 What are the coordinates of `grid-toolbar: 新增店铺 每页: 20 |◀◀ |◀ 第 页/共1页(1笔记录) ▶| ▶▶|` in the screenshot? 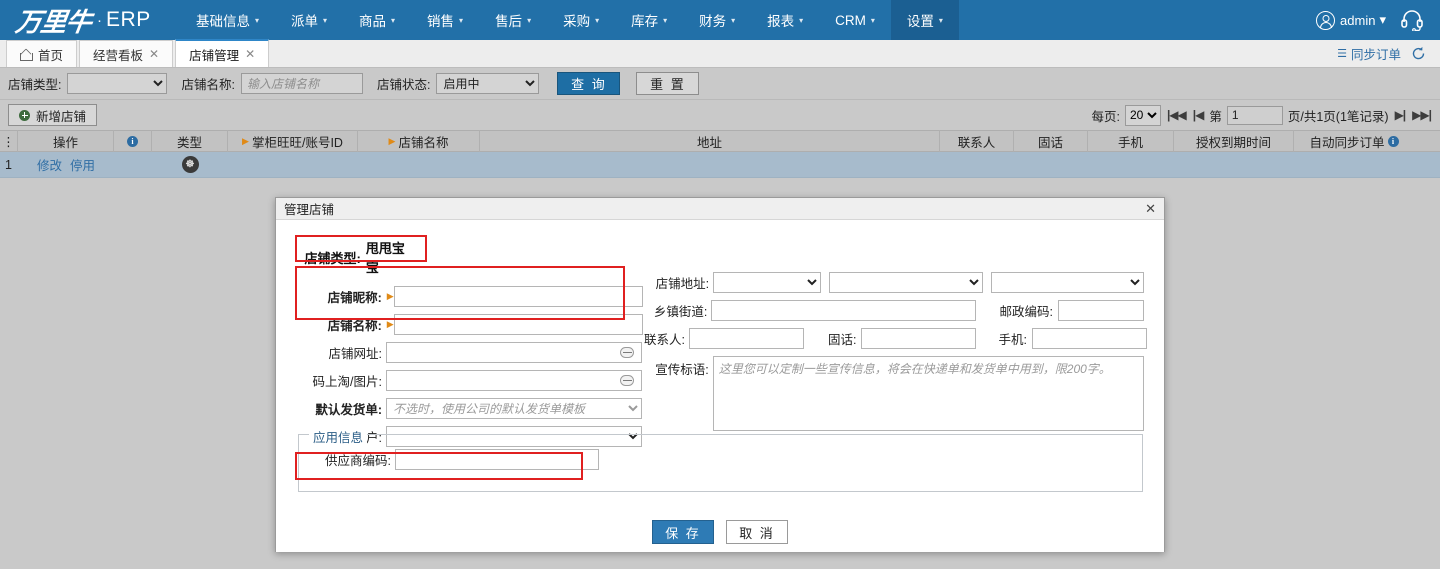 It's located at (720, 115).